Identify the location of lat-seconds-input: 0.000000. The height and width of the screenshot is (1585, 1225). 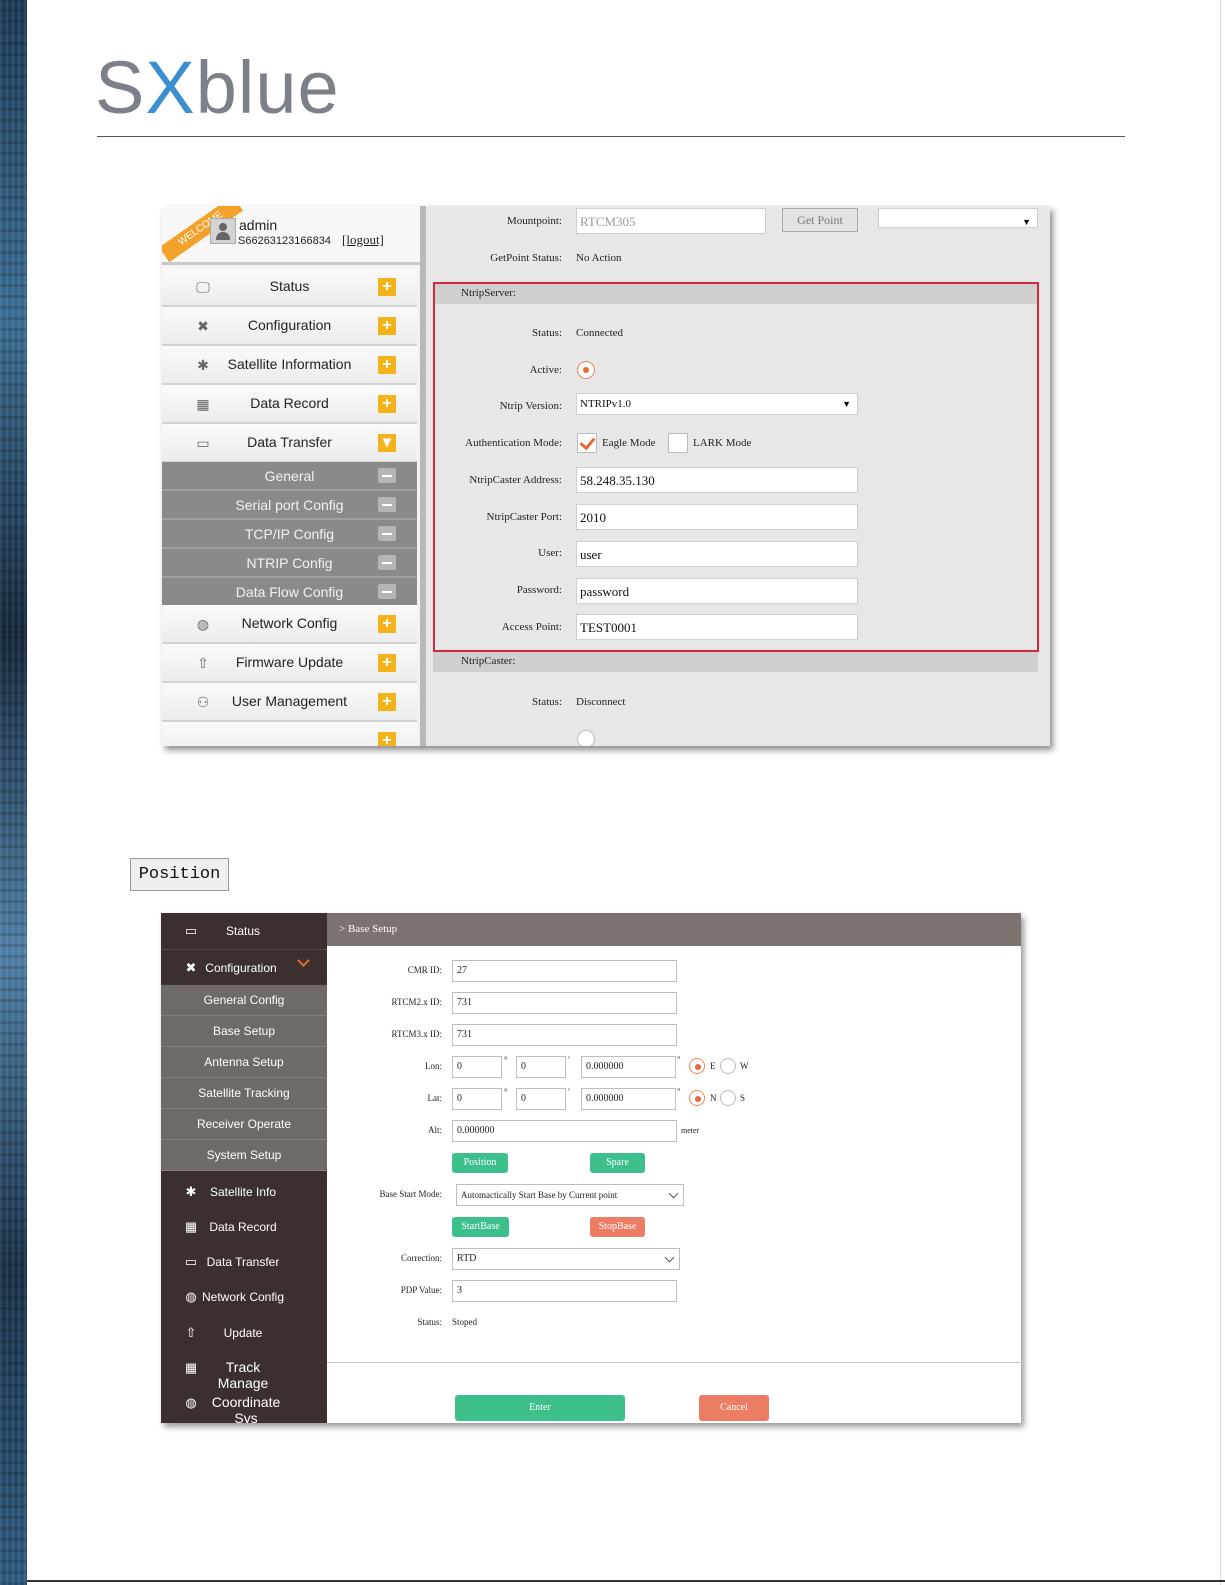
(628, 1099).